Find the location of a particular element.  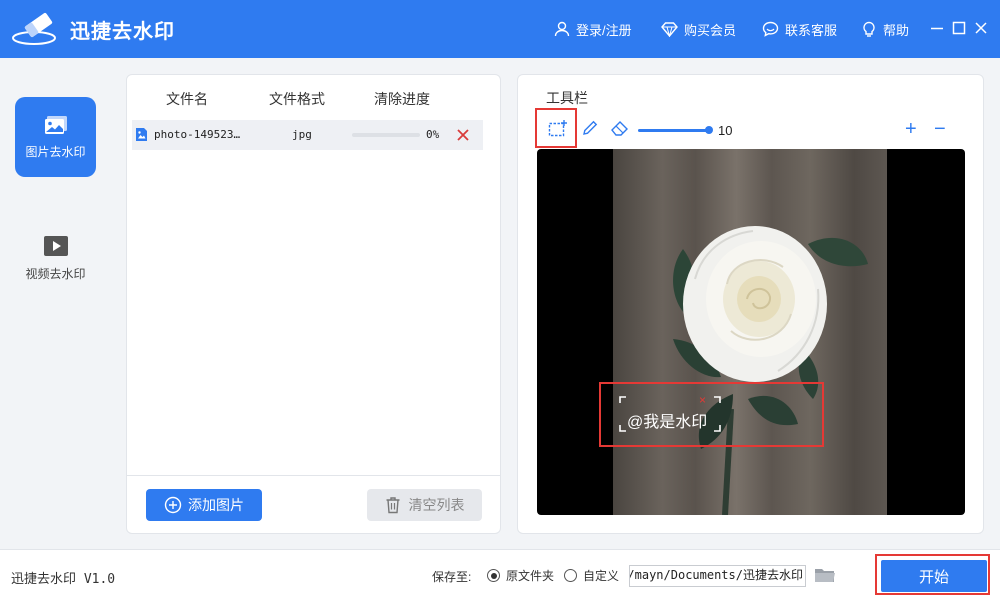

rectangle-select-icon is located at coordinates (558, 128).